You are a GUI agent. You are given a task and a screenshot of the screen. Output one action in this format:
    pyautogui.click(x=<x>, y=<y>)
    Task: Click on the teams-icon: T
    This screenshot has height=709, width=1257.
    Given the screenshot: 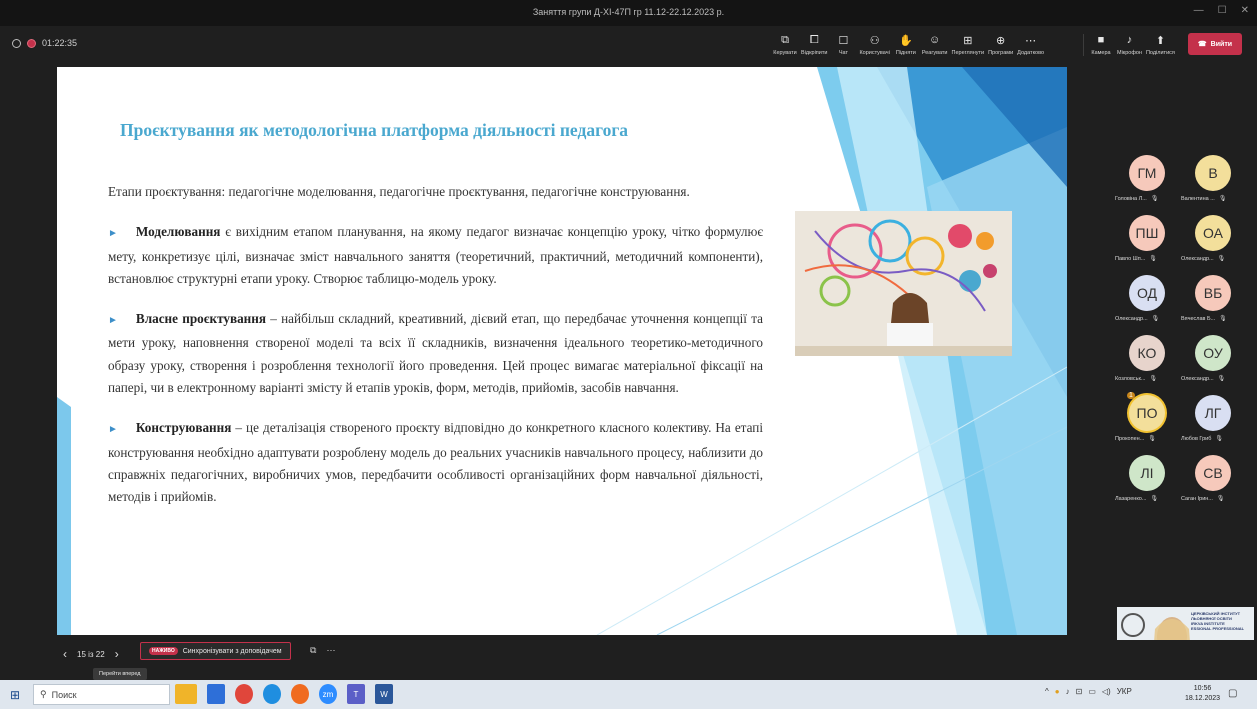 What is the action you would take?
    pyautogui.click(x=356, y=694)
    